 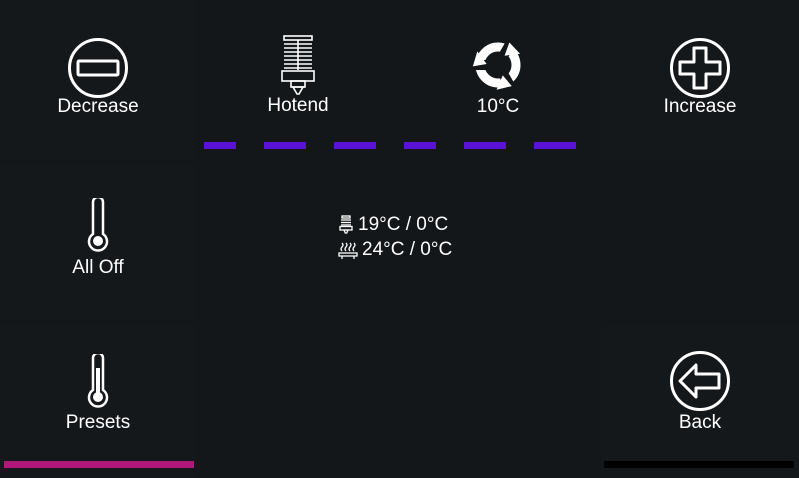 I want to click on heated-bed-icon, so click(x=348, y=250).